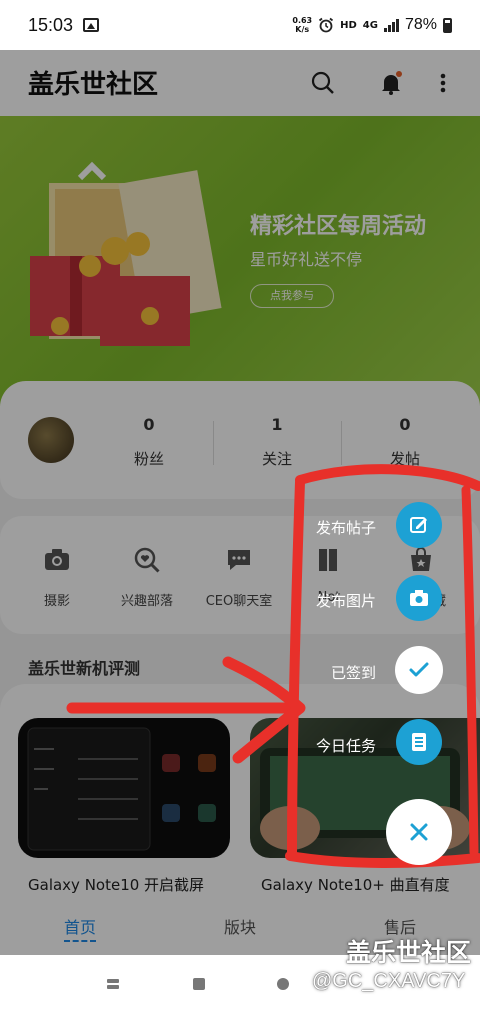 This screenshot has height=1013, width=480. I want to click on back-icon, so click(283, 984).